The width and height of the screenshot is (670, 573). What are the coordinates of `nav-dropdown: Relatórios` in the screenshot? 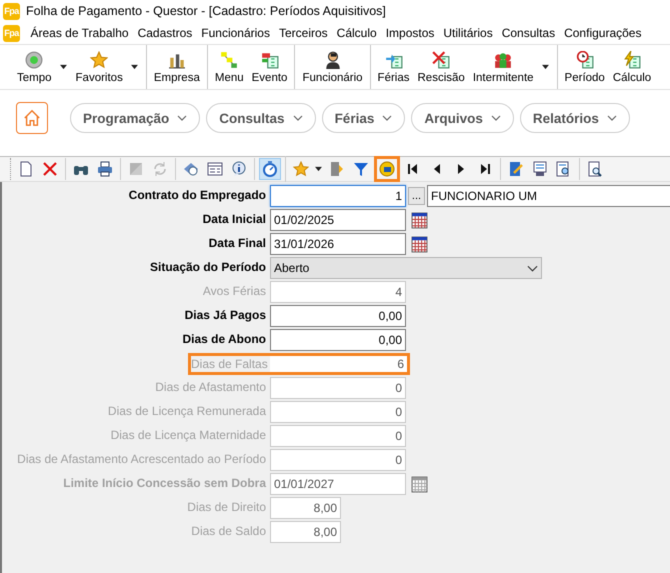 It's located at (575, 118).